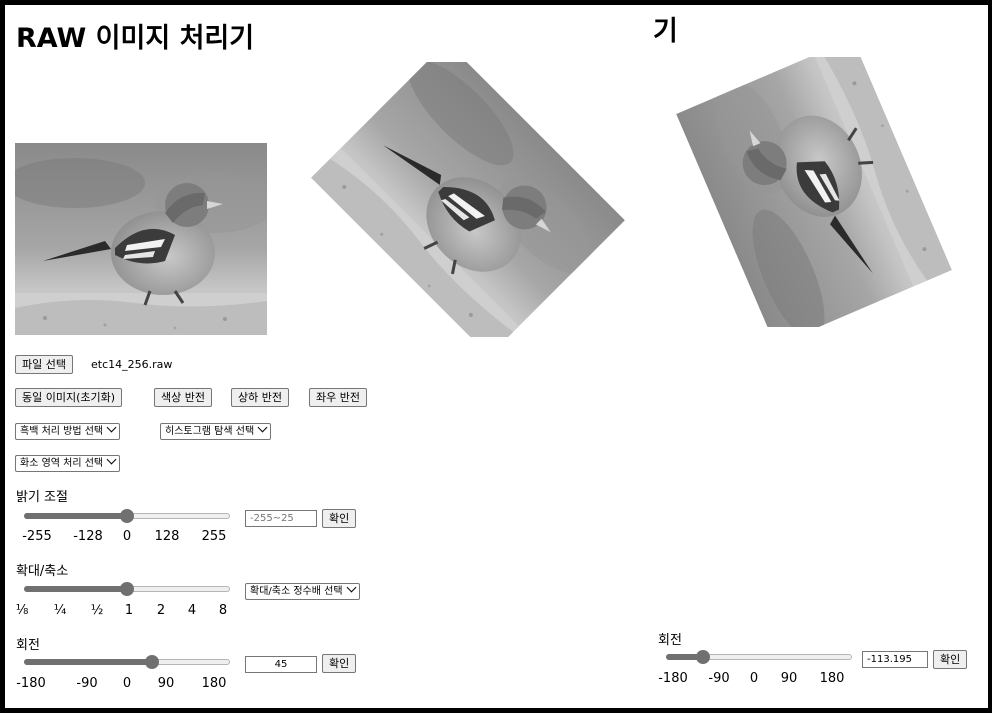 The image size is (992, 713). I want to click on zoom-multiple-select: 확대/축소 정수배 선택, so click(302, 591).